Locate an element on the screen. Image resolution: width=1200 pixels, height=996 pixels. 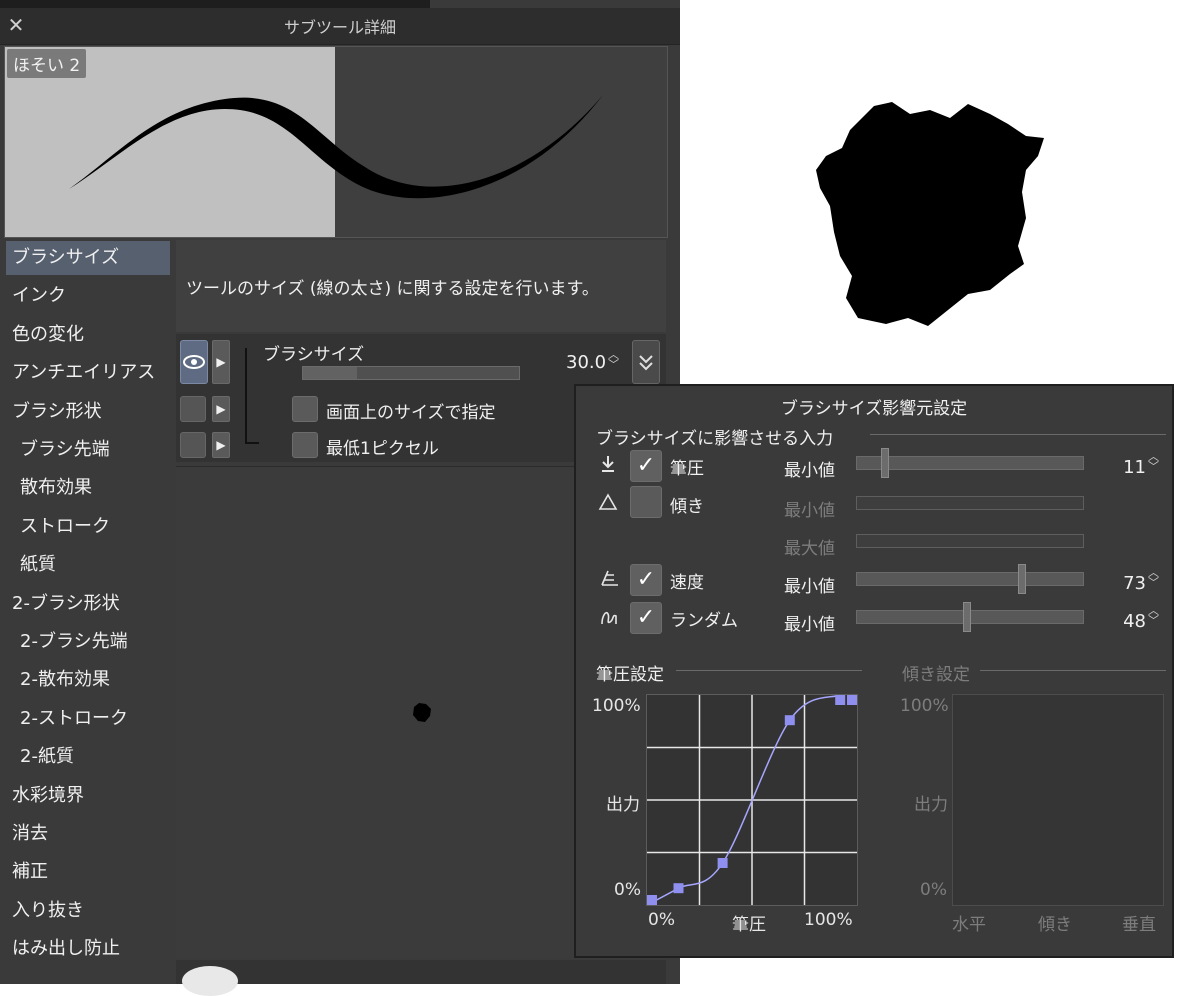
pressure-min-value: 11 is located at coordinates (1126, 467).